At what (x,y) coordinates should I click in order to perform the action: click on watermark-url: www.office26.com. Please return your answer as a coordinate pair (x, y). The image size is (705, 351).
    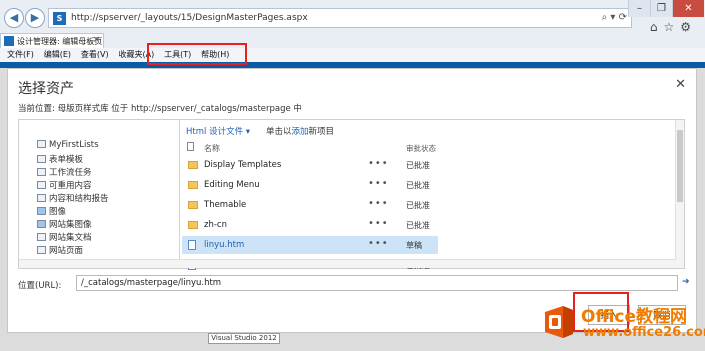
    Looking at the image, I should click on (644, 332).